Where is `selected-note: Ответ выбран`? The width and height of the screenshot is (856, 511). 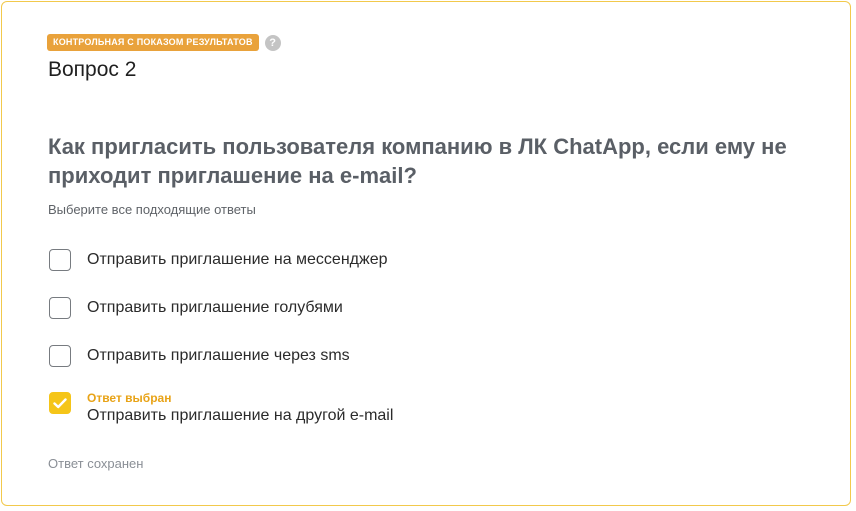
selected-note: Ответ выбран is located at coordinates (129, 398).